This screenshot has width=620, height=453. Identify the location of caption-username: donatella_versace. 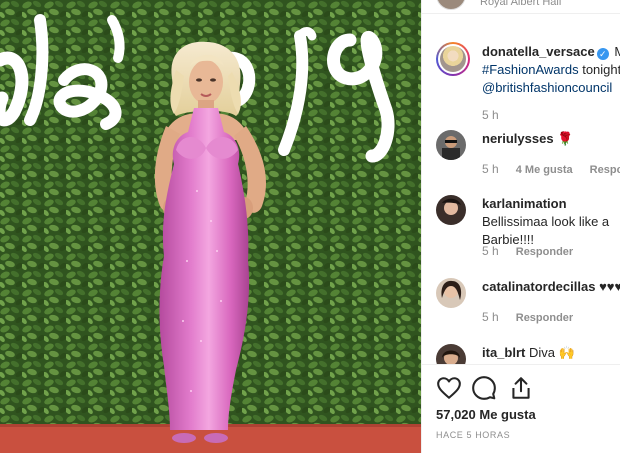
(538, 51).